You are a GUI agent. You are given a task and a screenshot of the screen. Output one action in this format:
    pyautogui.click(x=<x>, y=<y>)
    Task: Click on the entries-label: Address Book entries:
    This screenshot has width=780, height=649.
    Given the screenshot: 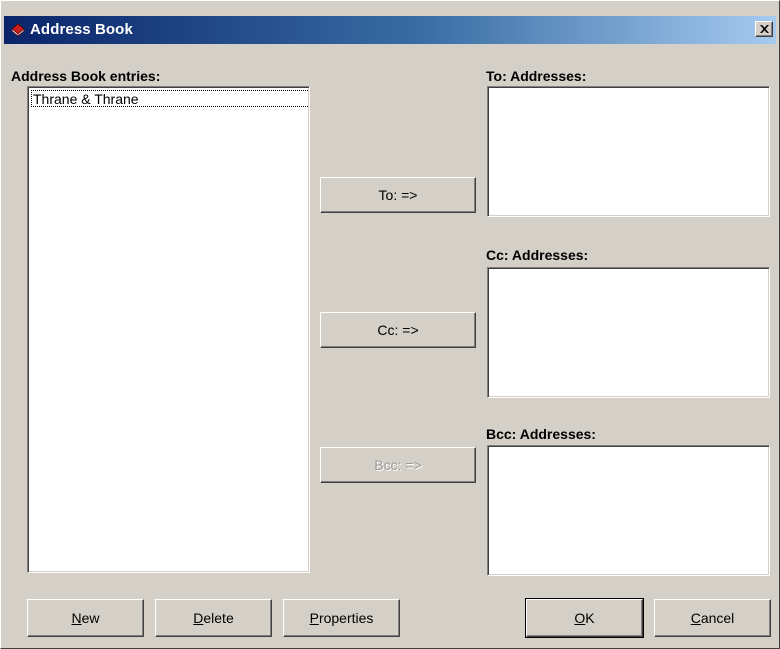 What is the action you would take?
    pyautogui.click(x=86, y=76)
    